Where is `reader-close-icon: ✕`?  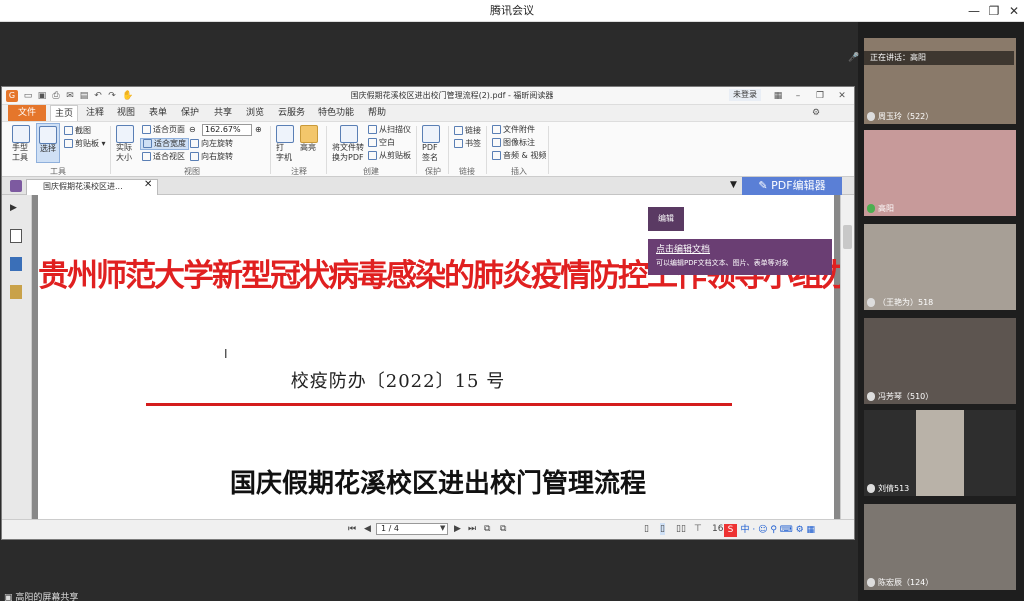
reader-close-icon: ✕ is located at coordinates (842, 96).